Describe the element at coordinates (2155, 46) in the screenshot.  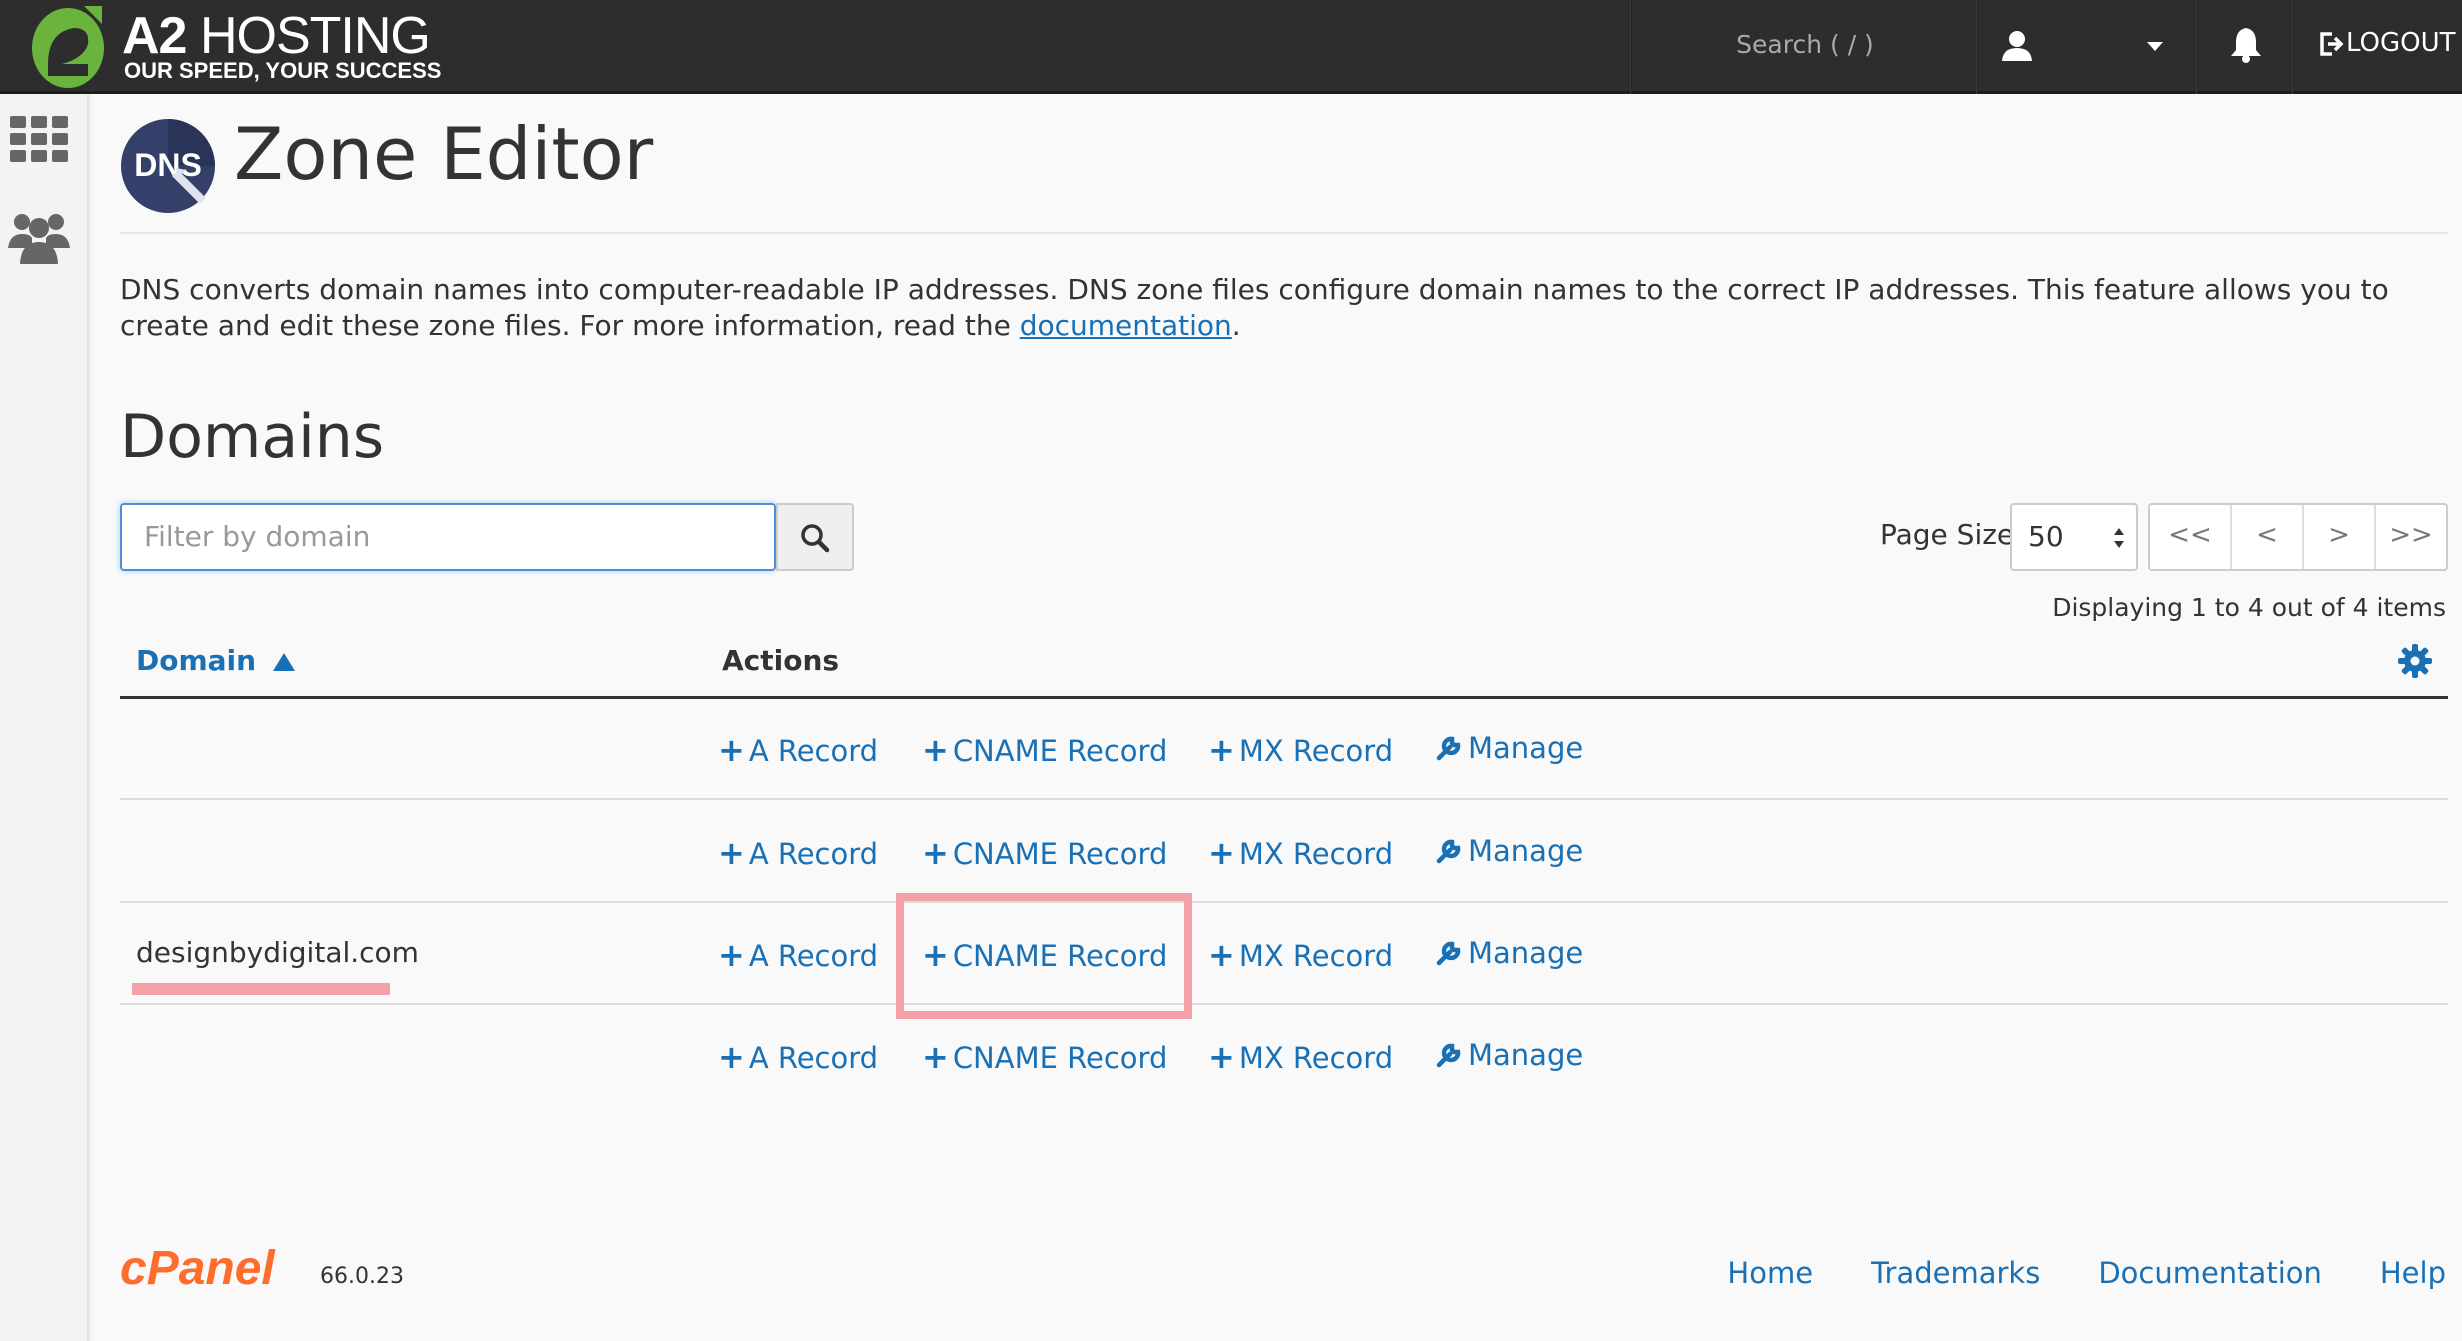
I see `chevron-down-icon` at that location.